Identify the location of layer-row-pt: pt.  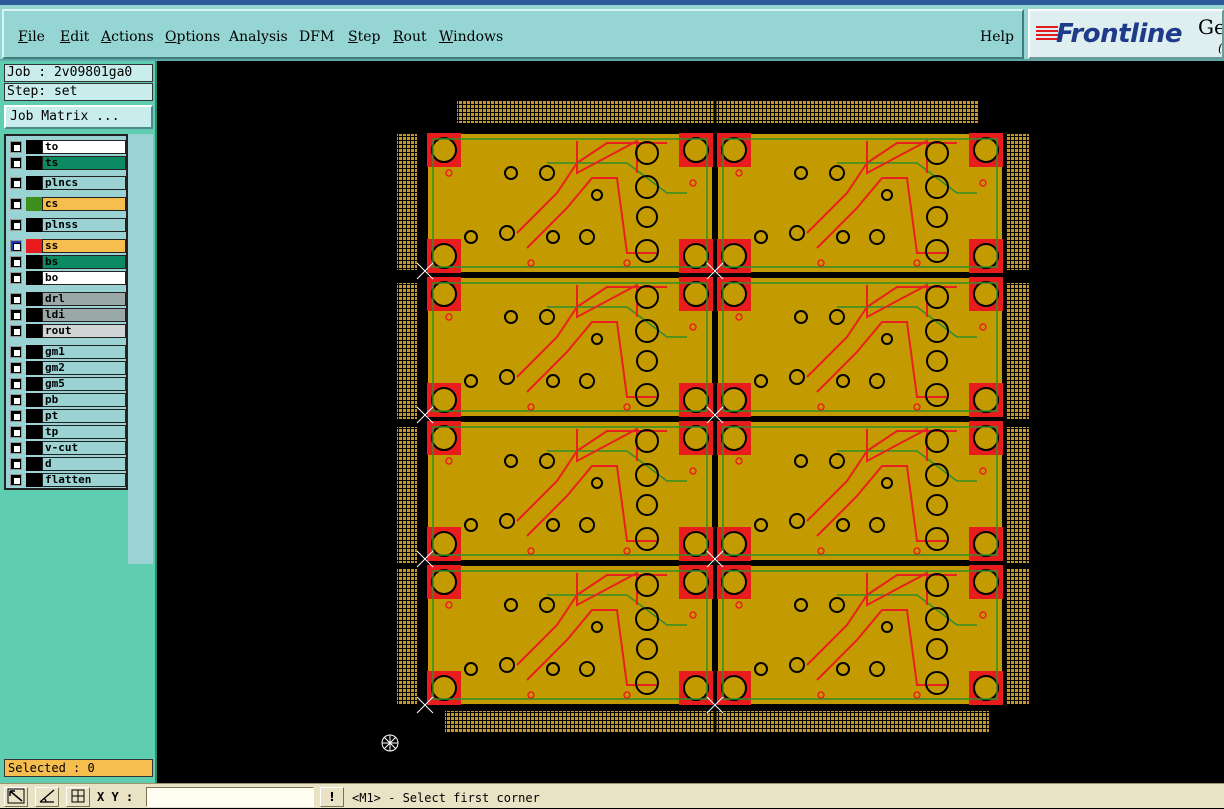
(67, 416).